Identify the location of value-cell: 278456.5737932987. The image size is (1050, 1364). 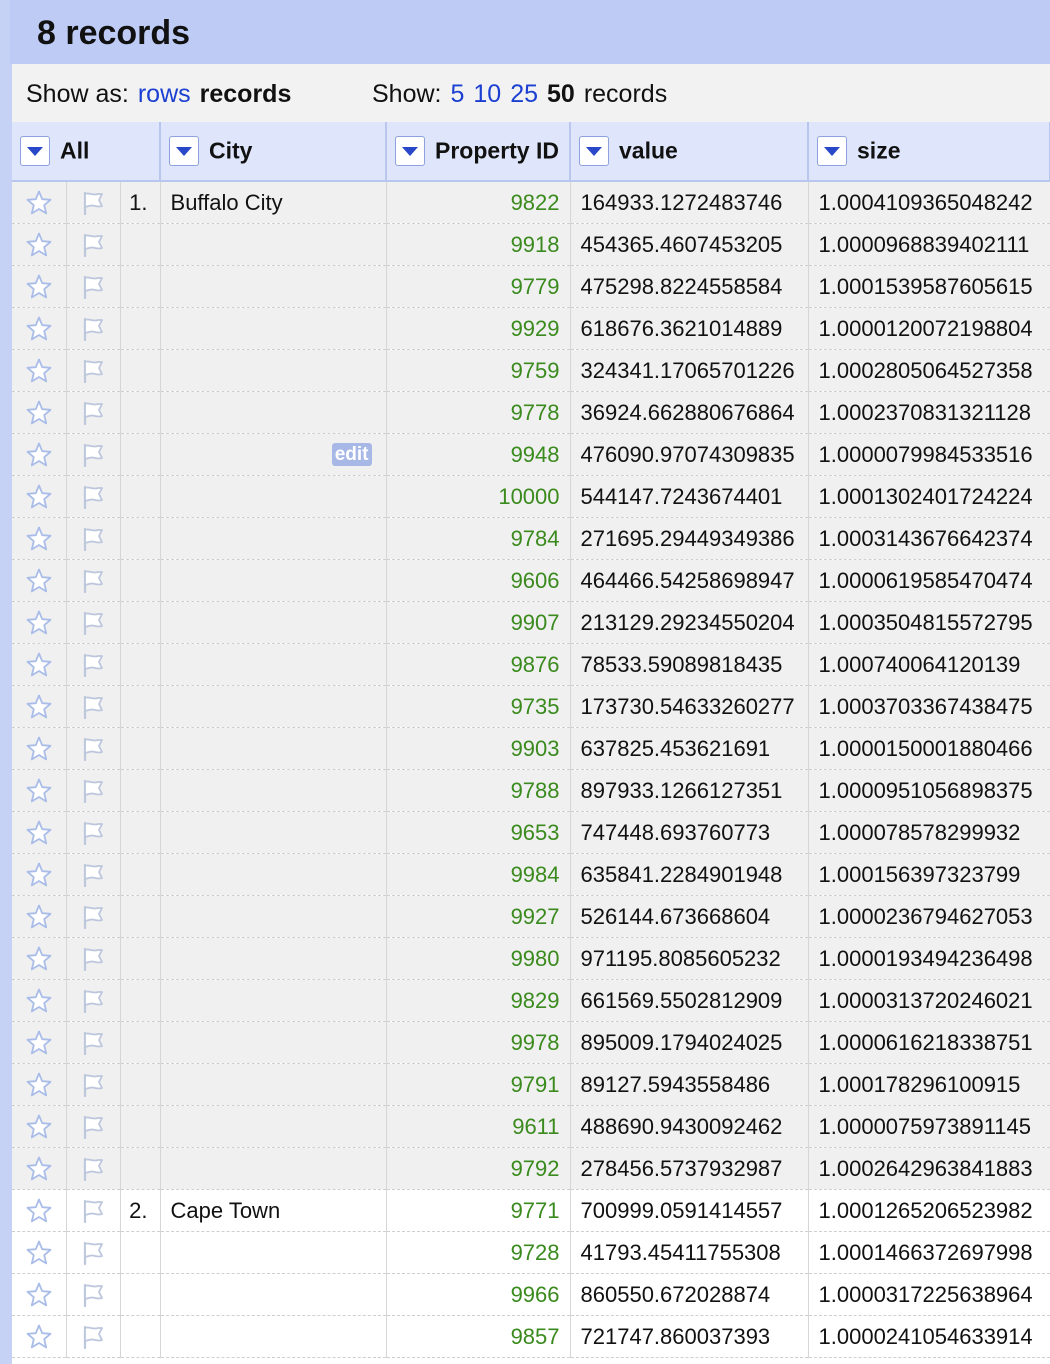
(689, 1168).